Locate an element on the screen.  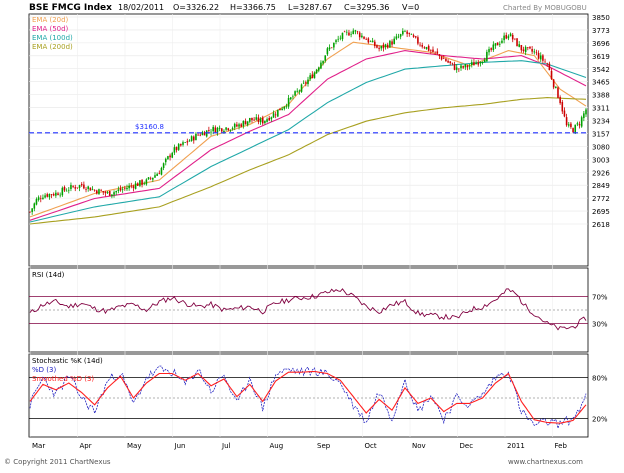
price-tick-label: 3542 is located at coordinates (601, 70).